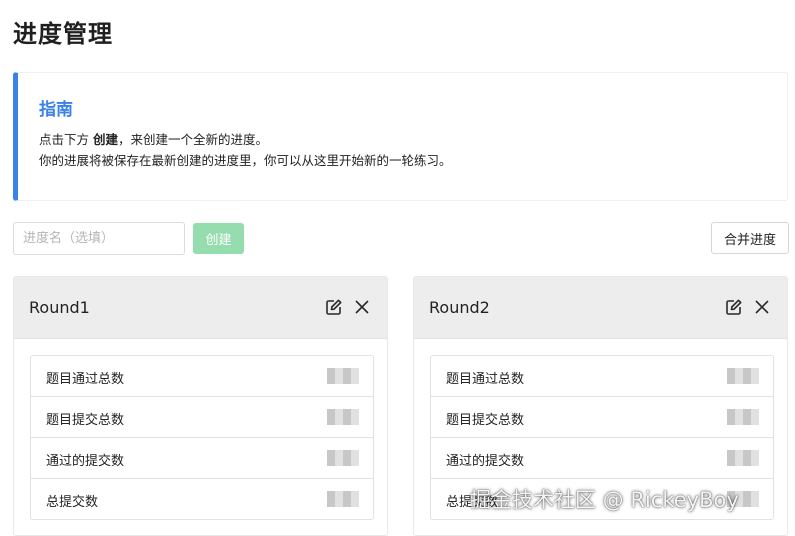 This screenshot has width=795, height=536. What do you see at coordinates (59, 307) in the screenshot?
I see `round-title: Round1` at bounding box center [59, 307].